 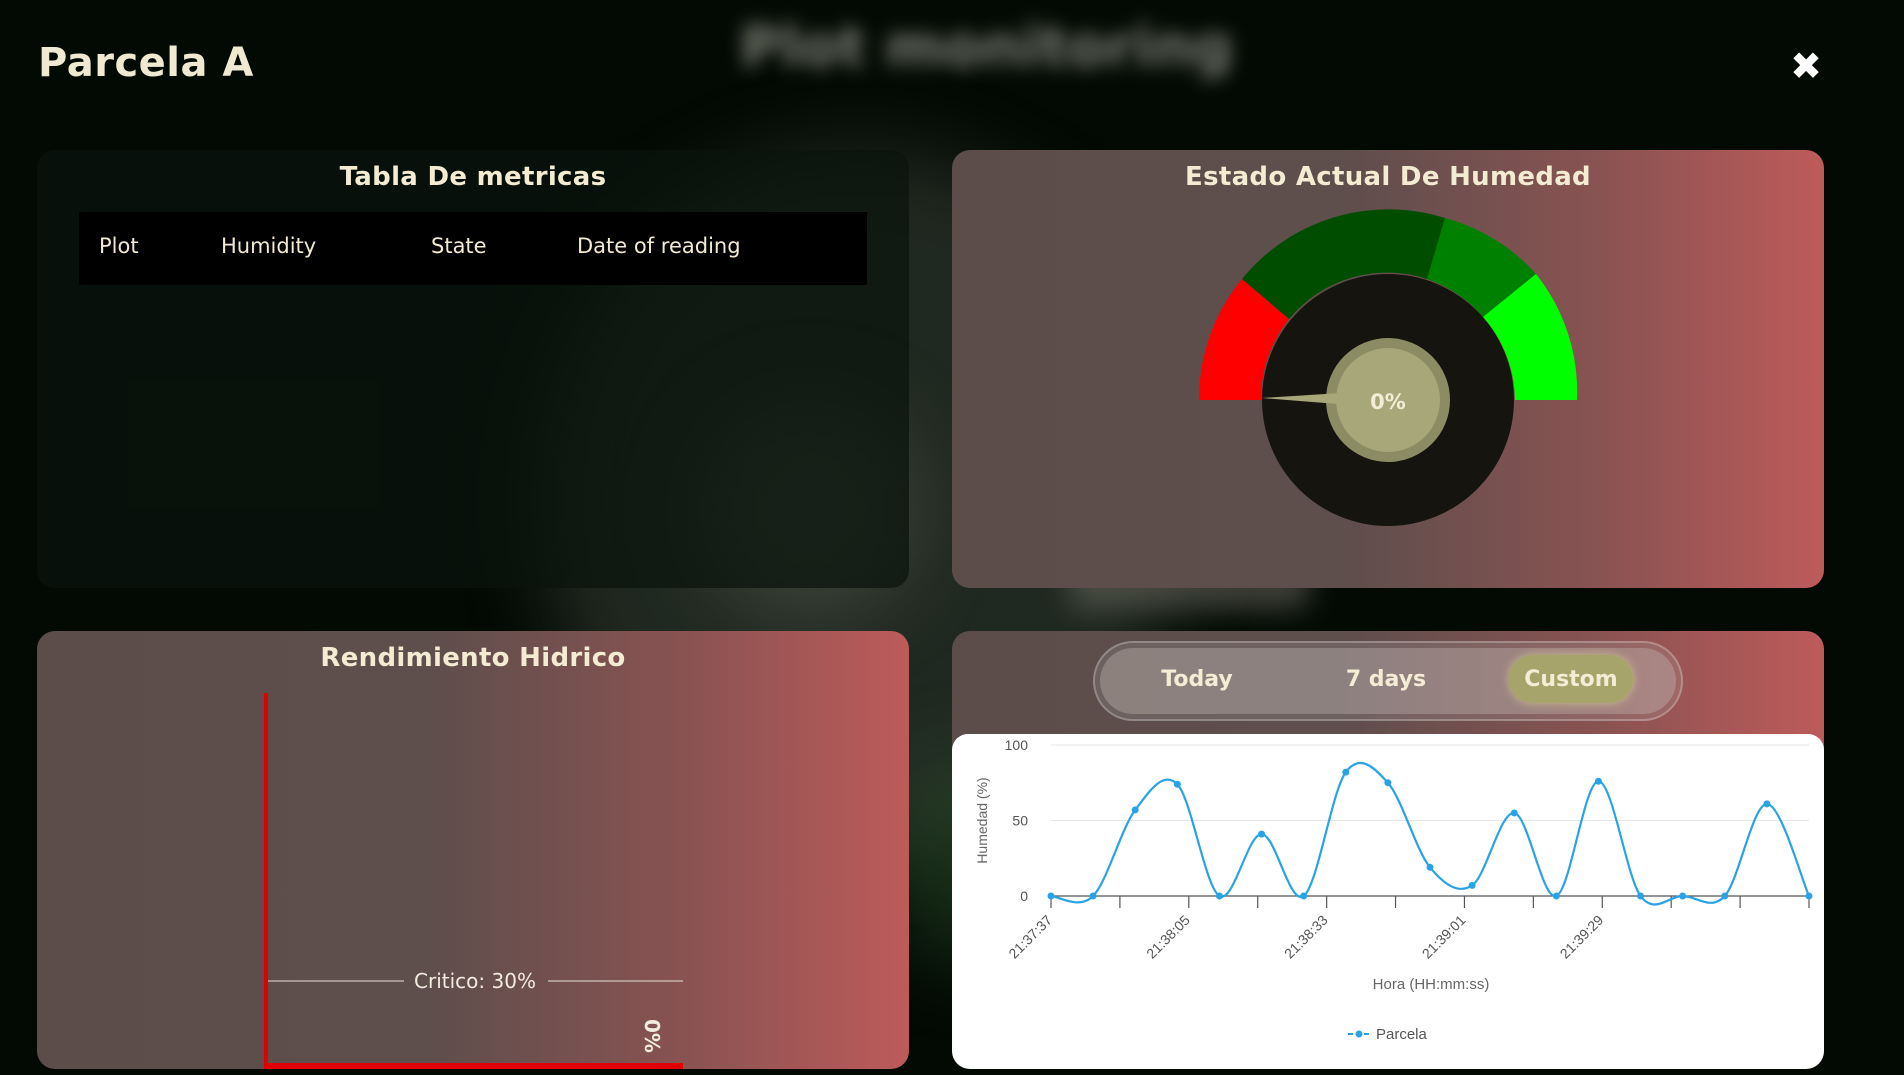 I want to click on tab-7-days: 7 days, so click(x=1386, y=679).